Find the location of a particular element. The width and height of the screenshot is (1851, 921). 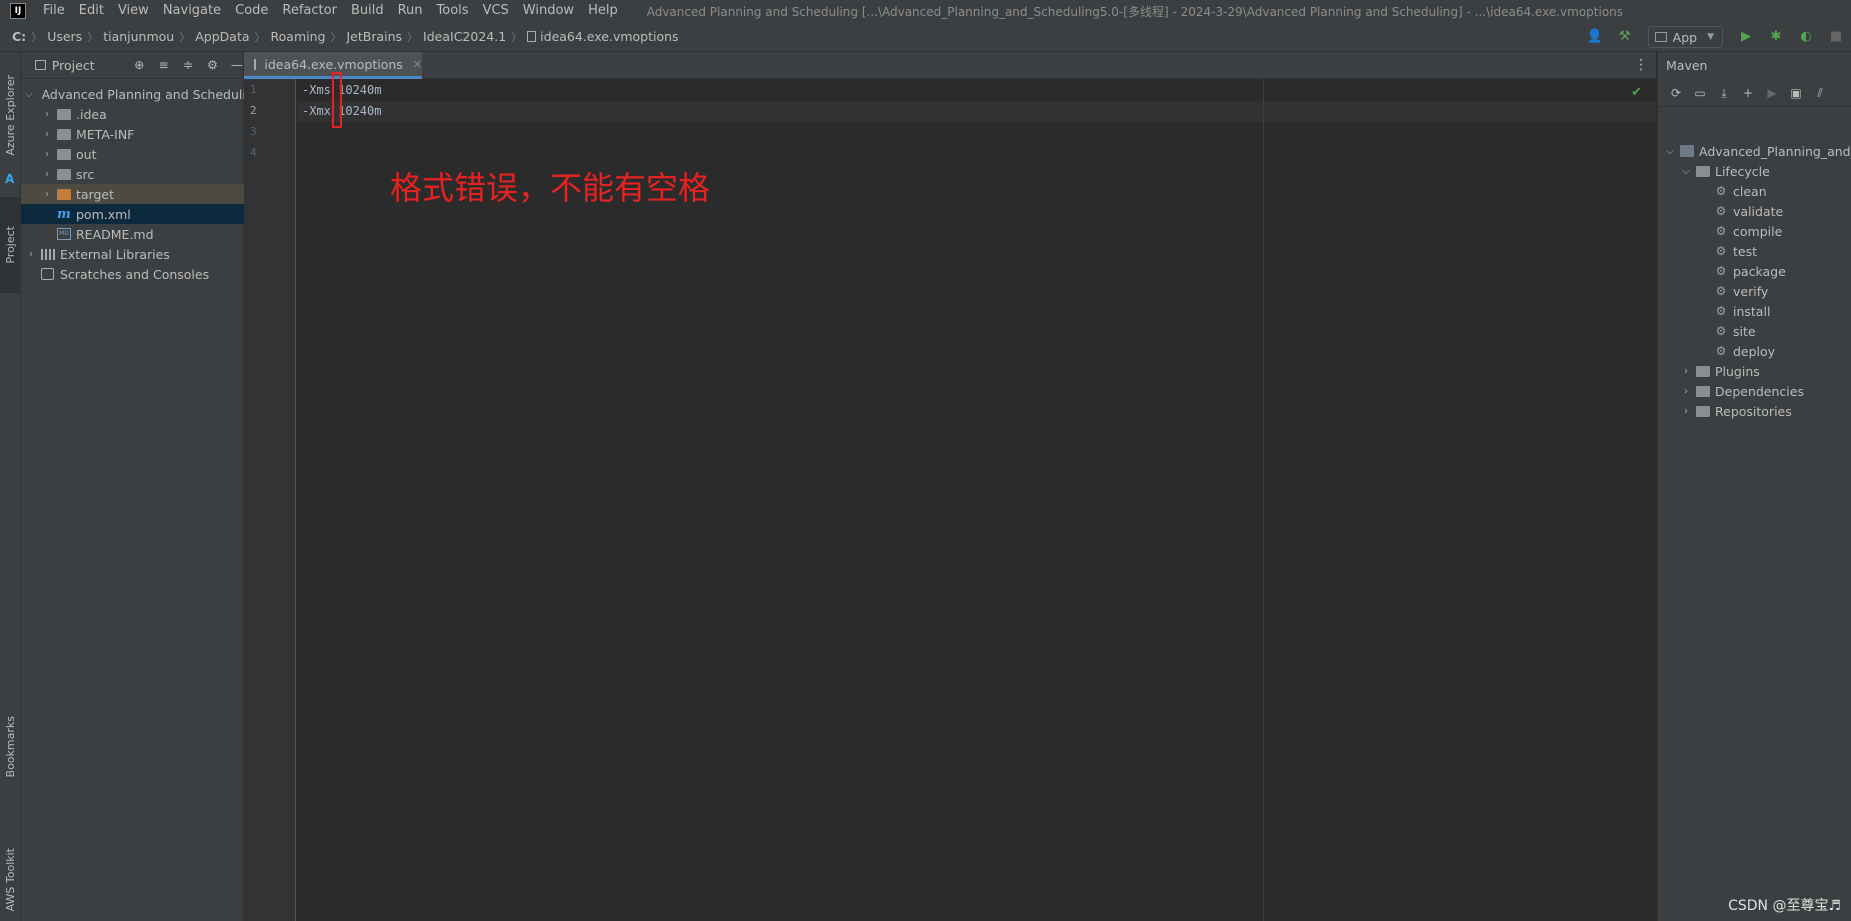

menu-navigate: Navigate is located at coordinates (192, 11).